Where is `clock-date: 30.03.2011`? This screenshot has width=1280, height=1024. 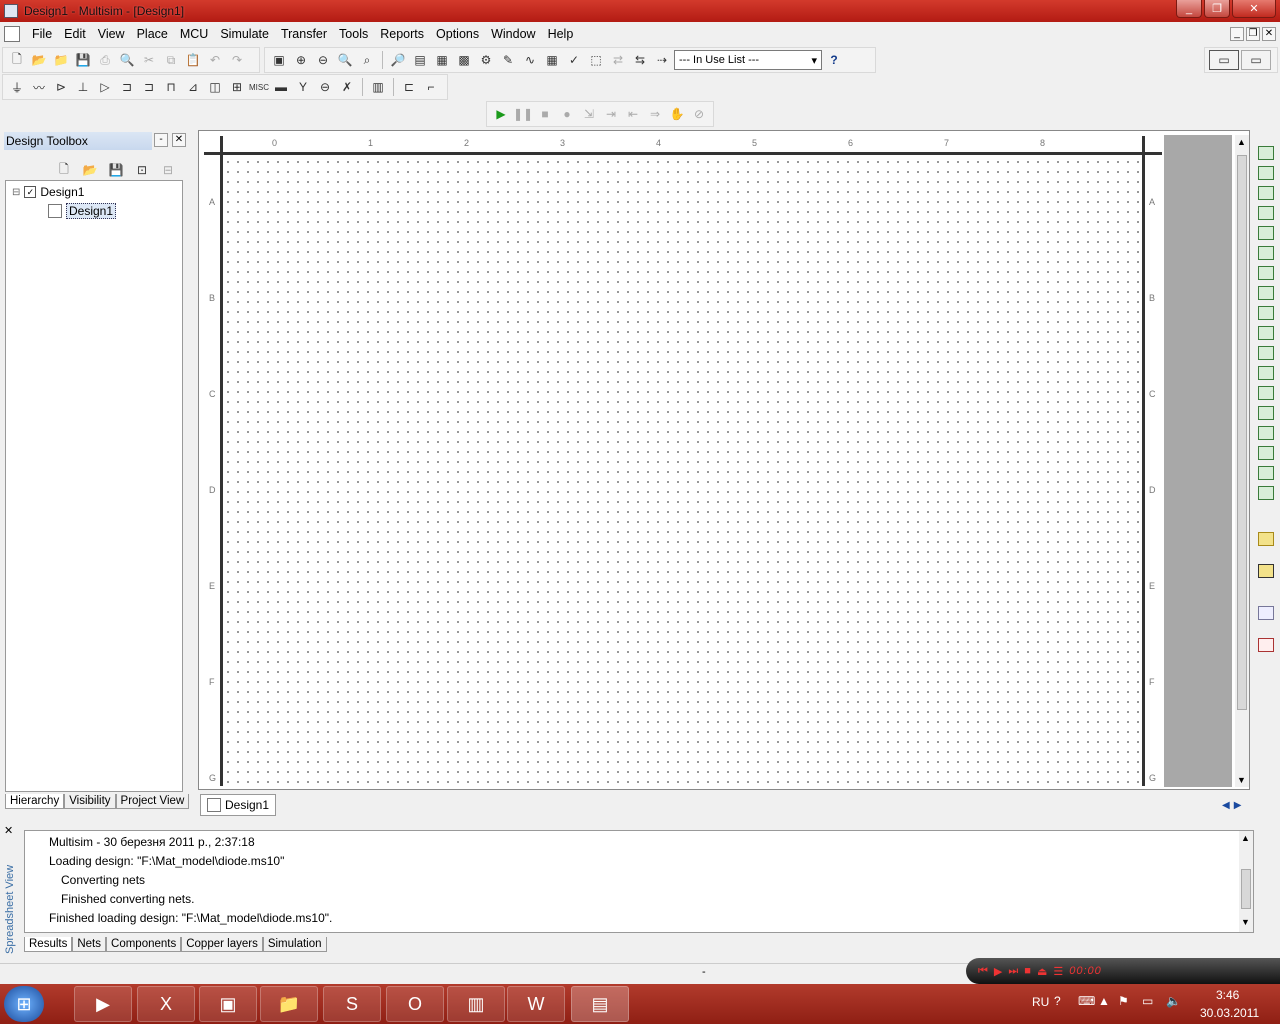
clock-date: 30.03.2011 is located at coordinates (1229, 1013).